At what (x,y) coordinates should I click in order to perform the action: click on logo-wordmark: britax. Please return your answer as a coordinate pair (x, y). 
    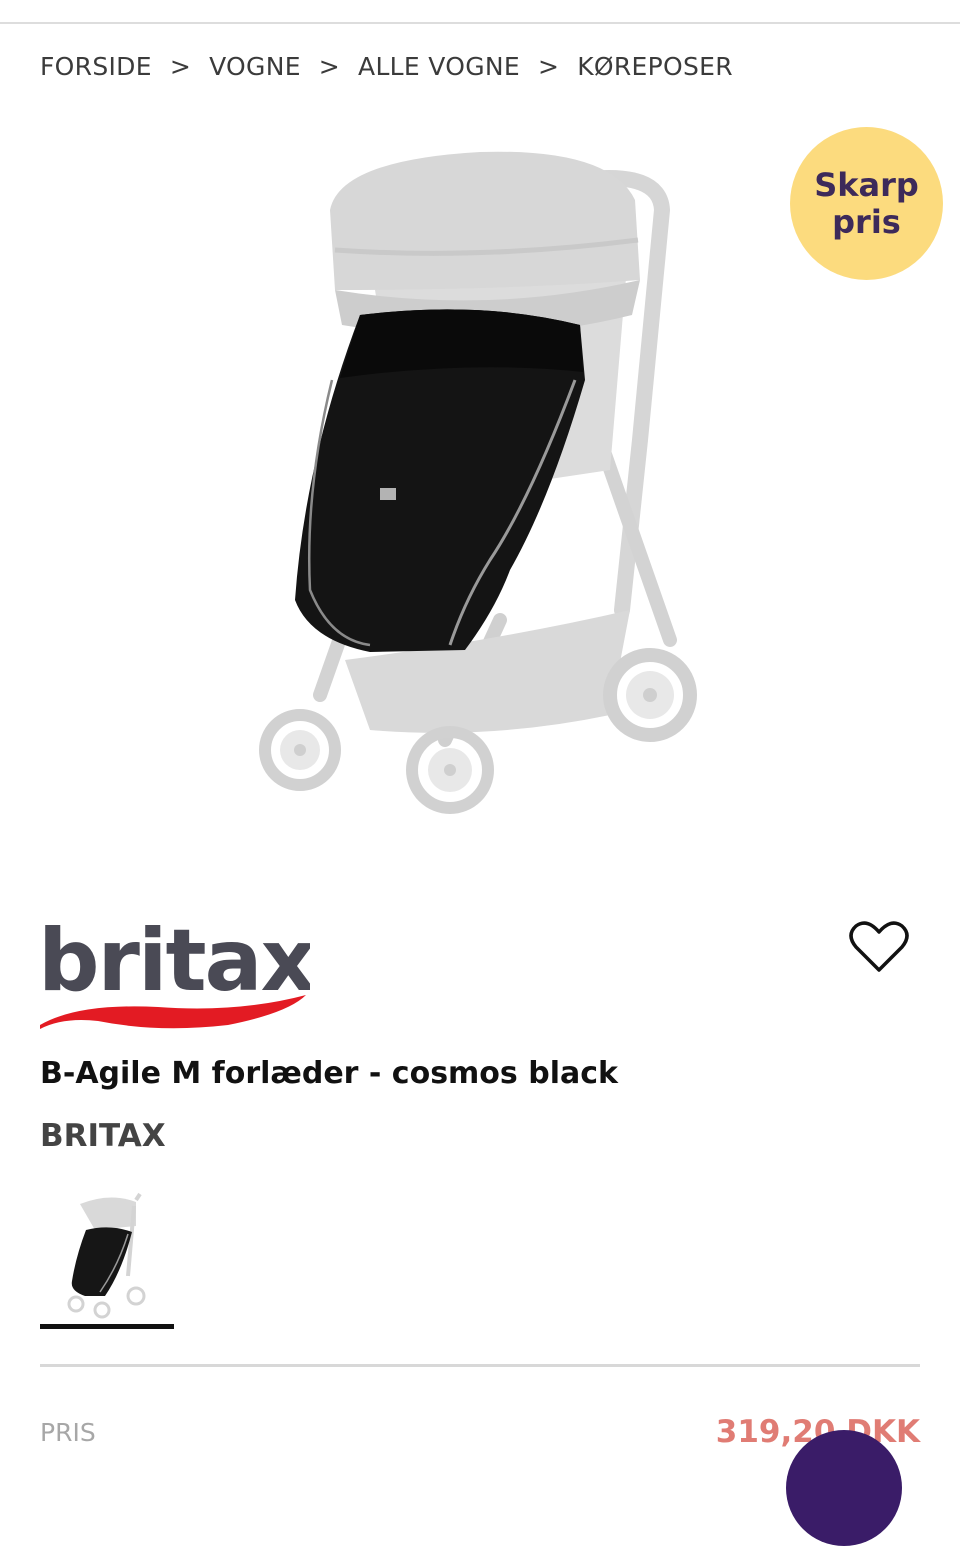
    Looking at the image, I should click on (174, 963).